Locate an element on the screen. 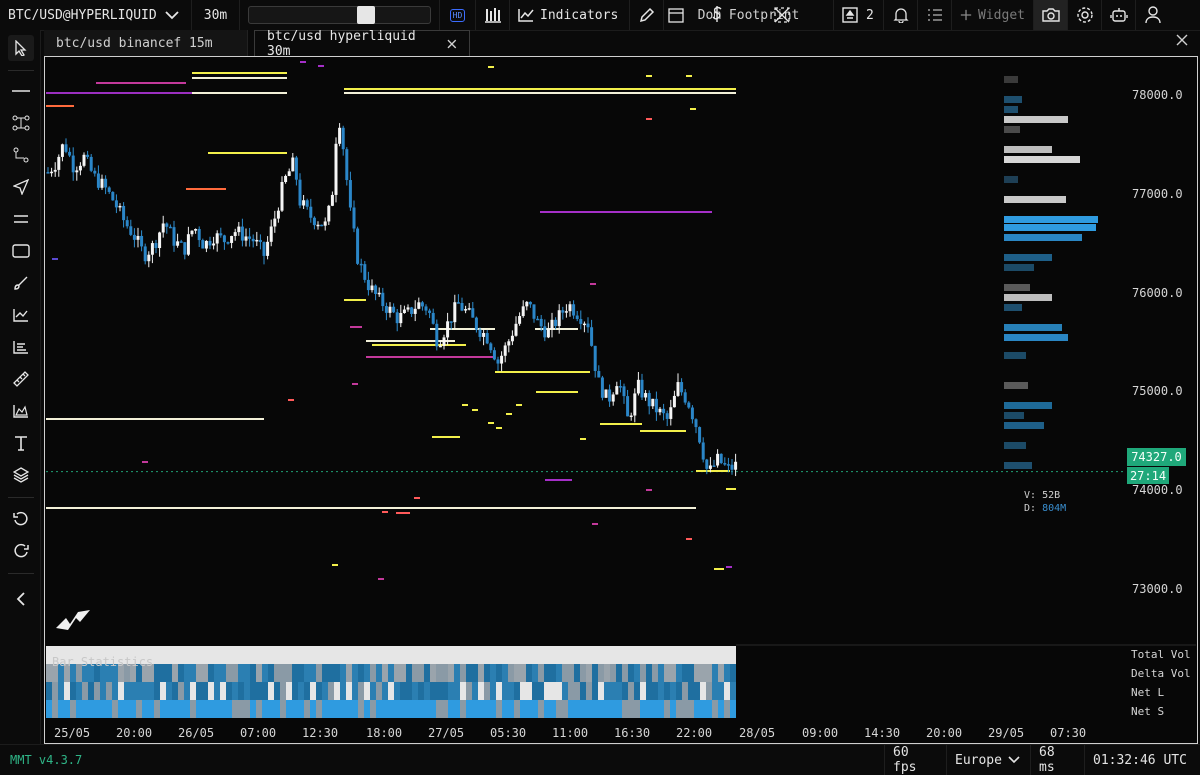  trend-tool is located at coordinates (21, 315).